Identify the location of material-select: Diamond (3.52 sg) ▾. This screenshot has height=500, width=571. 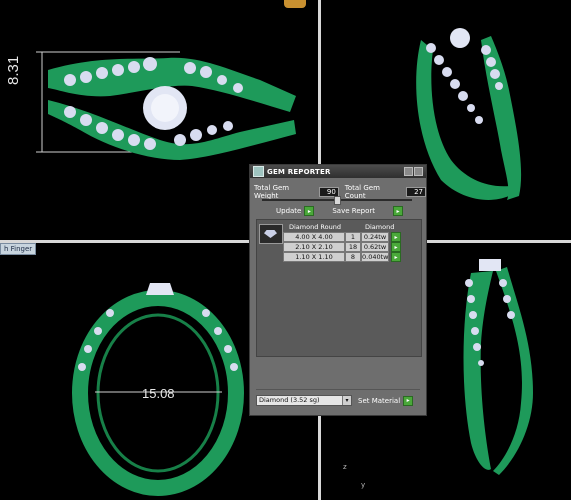
(304, 400).